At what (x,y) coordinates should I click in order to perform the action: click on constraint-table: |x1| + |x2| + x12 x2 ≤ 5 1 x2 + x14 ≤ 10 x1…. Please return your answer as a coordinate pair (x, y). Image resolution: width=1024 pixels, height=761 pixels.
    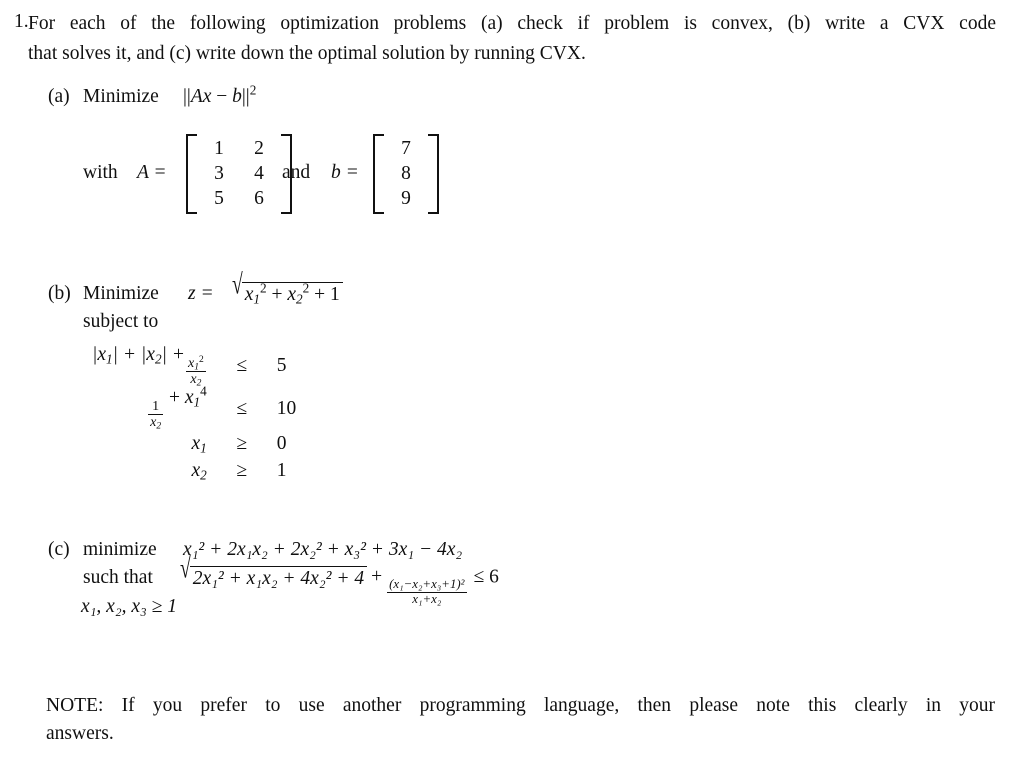
    Looking at the image, I should click on (194, 414).